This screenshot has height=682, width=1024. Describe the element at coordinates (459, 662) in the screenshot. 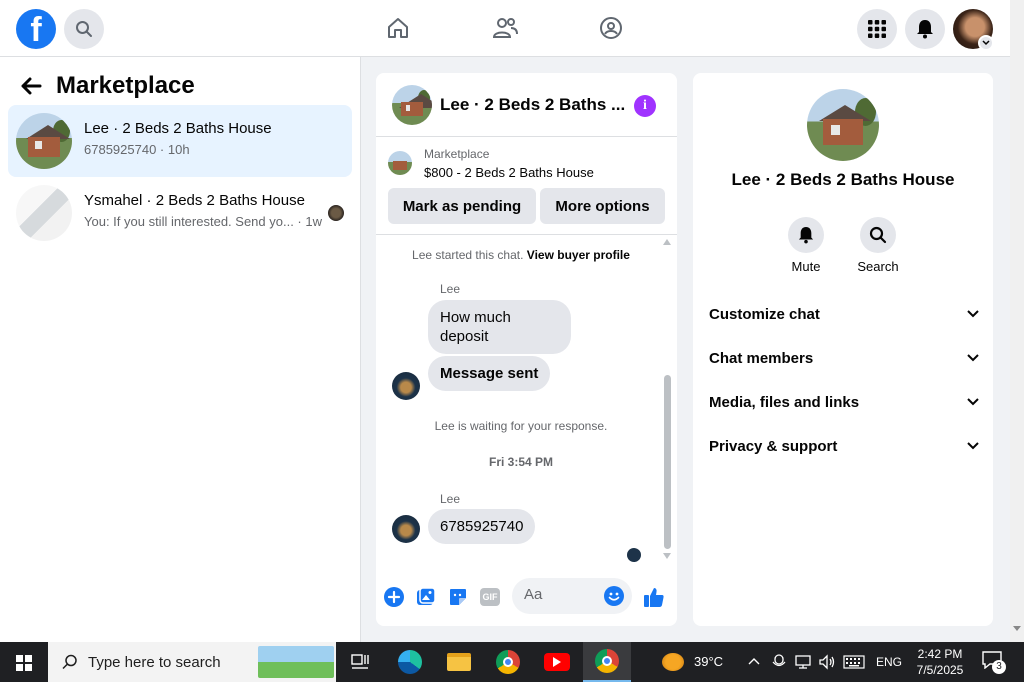

I see `file-explorer-app` at that location.